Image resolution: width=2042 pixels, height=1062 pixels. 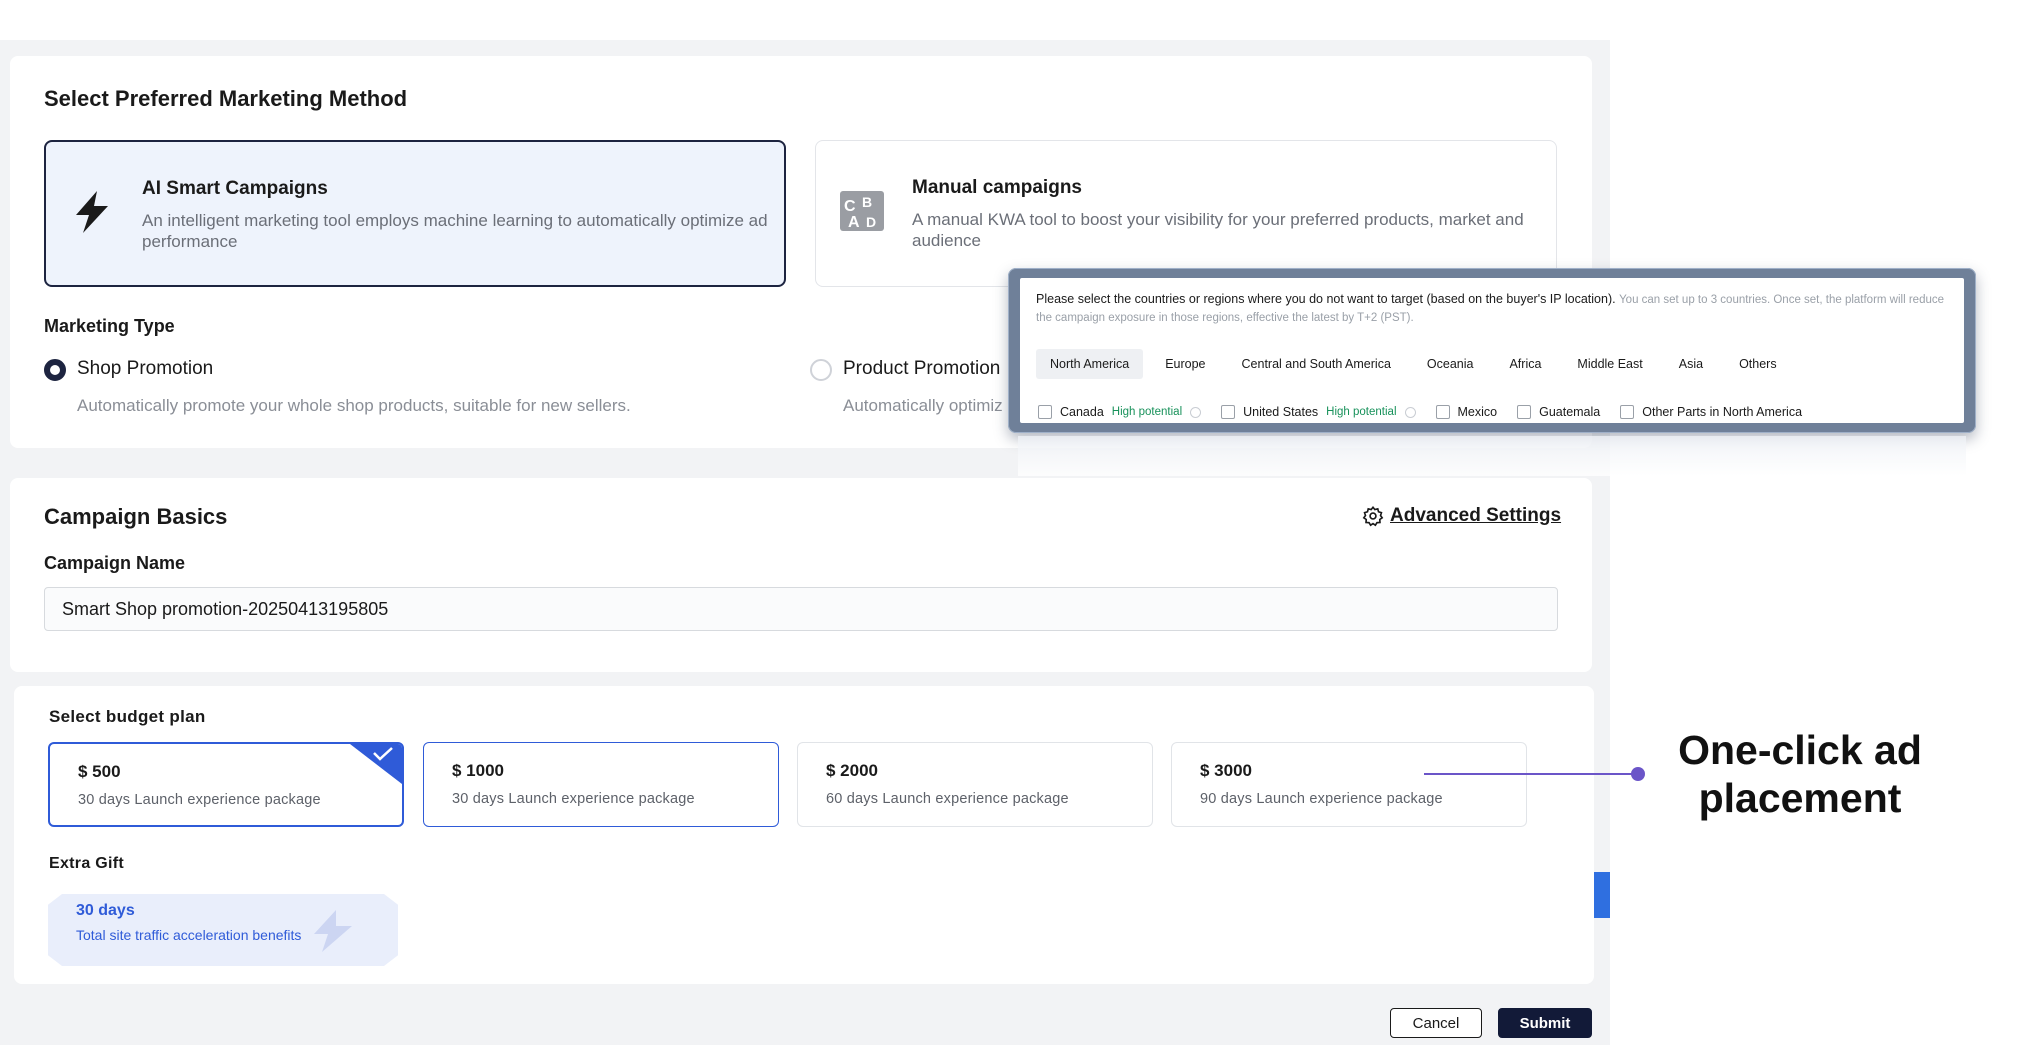 What do you see at coordinates (1349, 784) in the screenshot?
I see `budget-plan-3000: $ 3000 90 days Launch experience package` at bounding box center [1349, 784].